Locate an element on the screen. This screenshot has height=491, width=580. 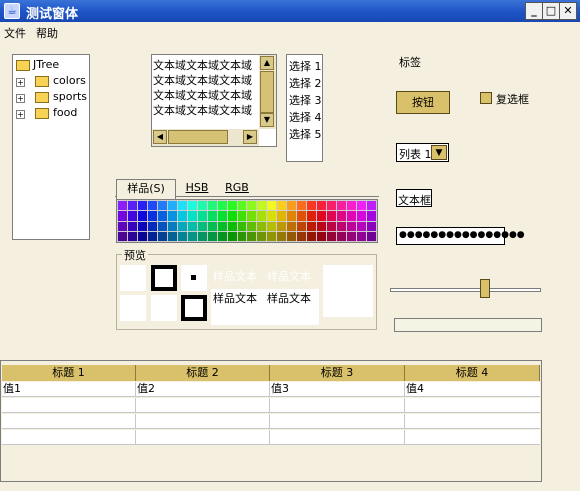
menu-help: 帮助 is located at coordinates (47, 33).